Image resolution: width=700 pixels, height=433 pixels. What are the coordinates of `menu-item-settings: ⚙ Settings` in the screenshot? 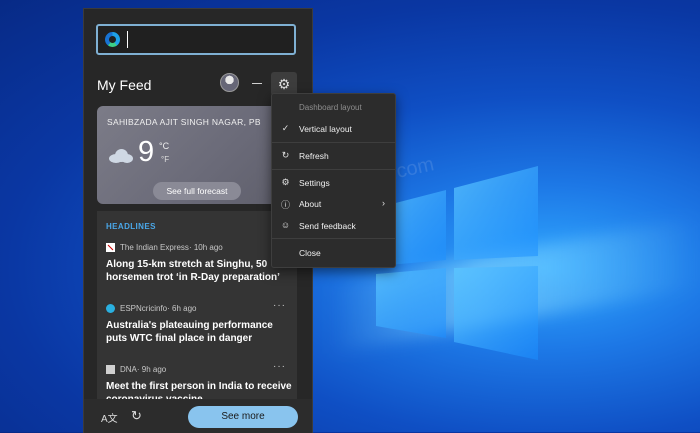 It's located at (333, 183).